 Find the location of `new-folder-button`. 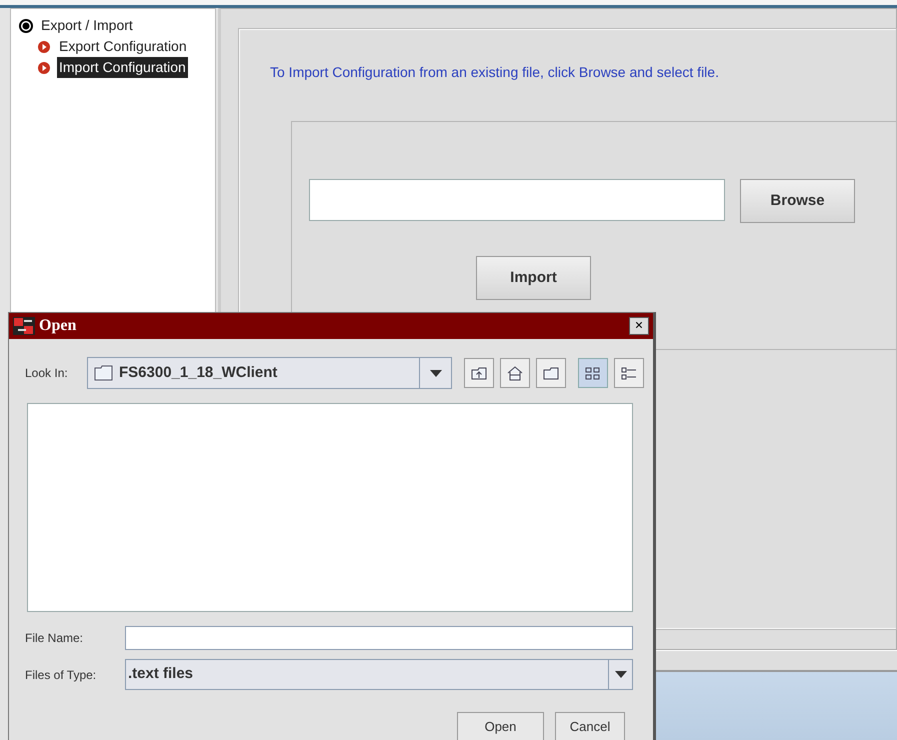

new-folder-button is located at coordinates (551, 373).